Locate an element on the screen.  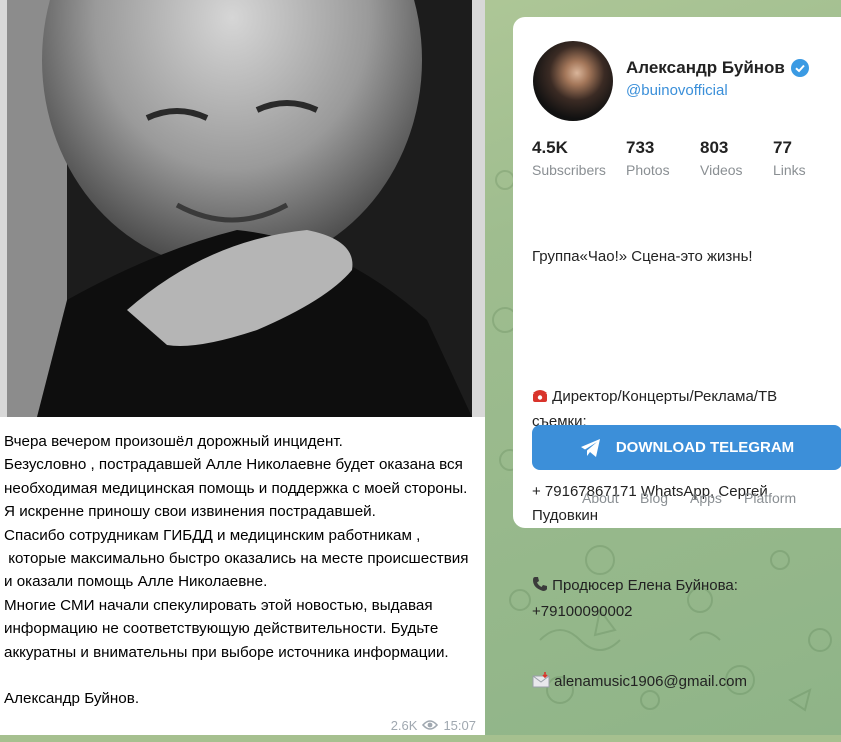
stat-label: Links is located at coordinates (789, 170).